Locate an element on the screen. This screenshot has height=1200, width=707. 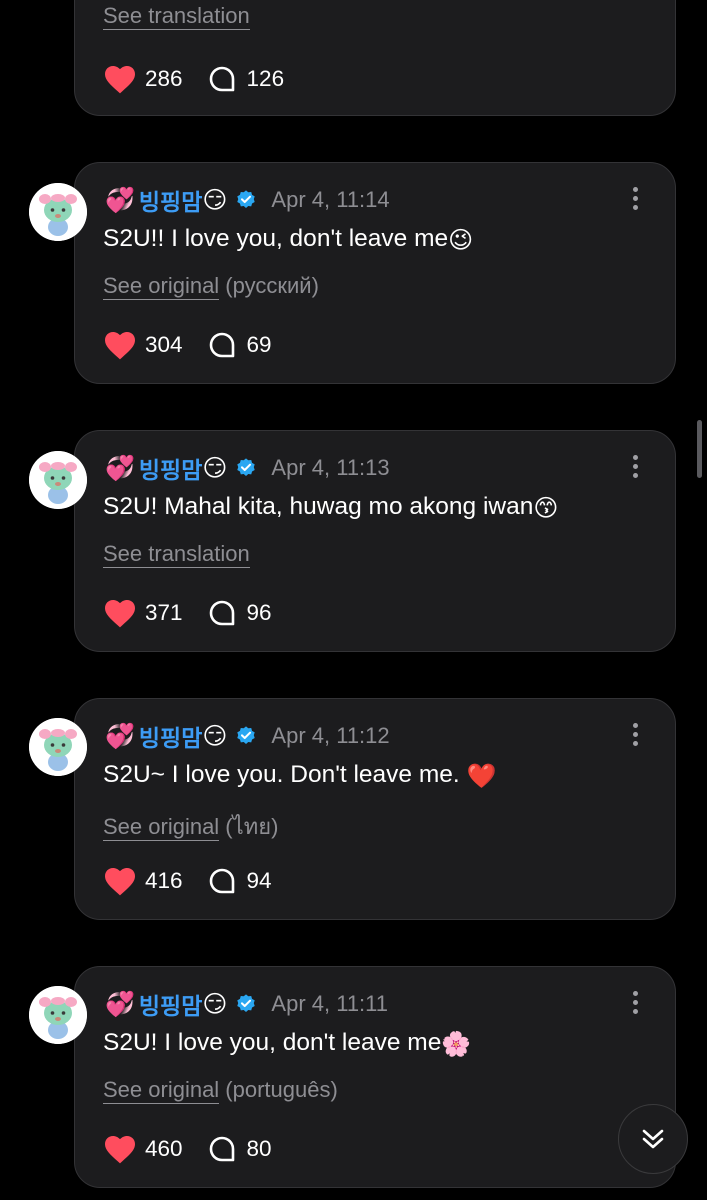
comment-count: 80 is located at coordinates (259, 1148).